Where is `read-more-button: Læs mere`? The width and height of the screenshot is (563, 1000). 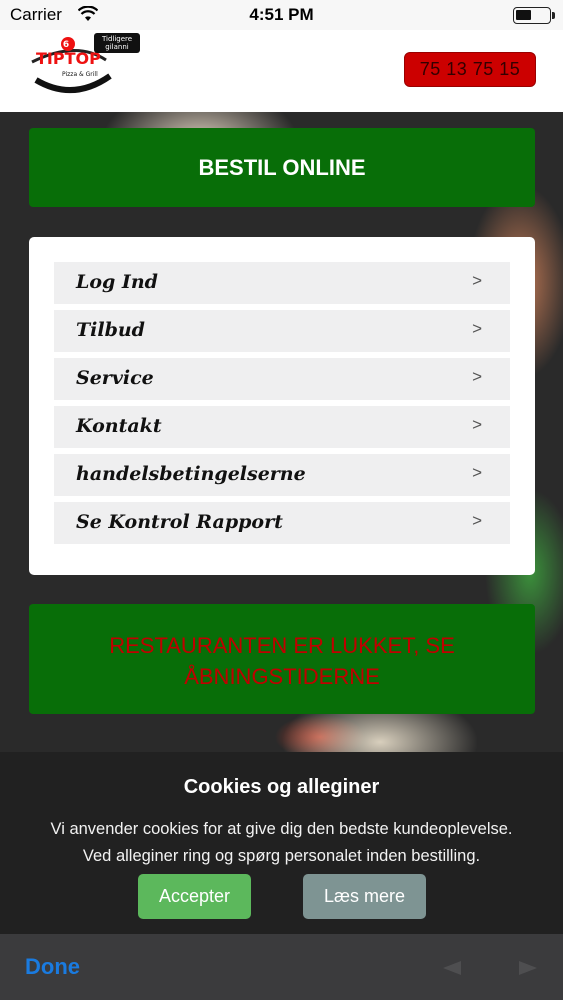
read-more-button: Læs mere is located at coordinates (364, 896).